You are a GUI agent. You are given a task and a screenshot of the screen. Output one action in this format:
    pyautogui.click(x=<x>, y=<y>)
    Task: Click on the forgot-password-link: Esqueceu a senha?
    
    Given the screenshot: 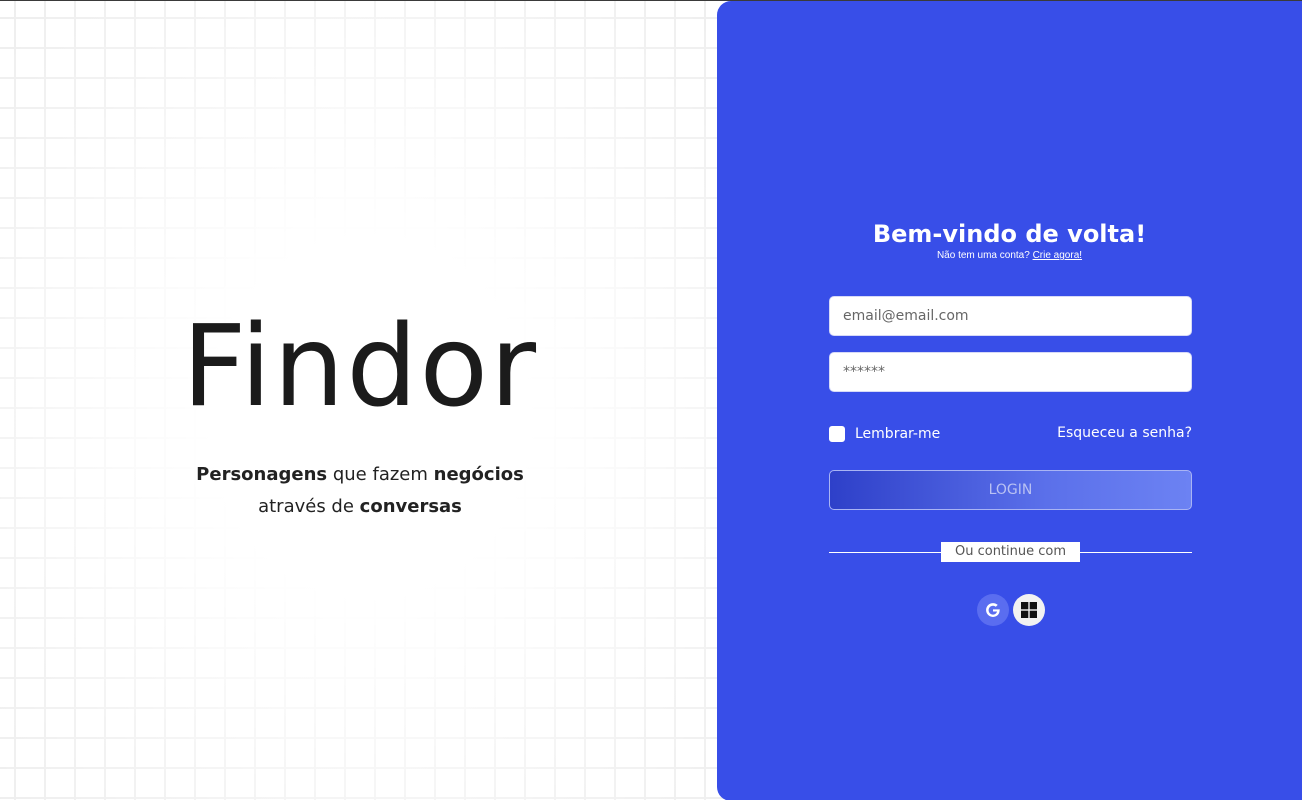 What is the action you would take?
    pyautogui.click(x=1124, y=433)
    